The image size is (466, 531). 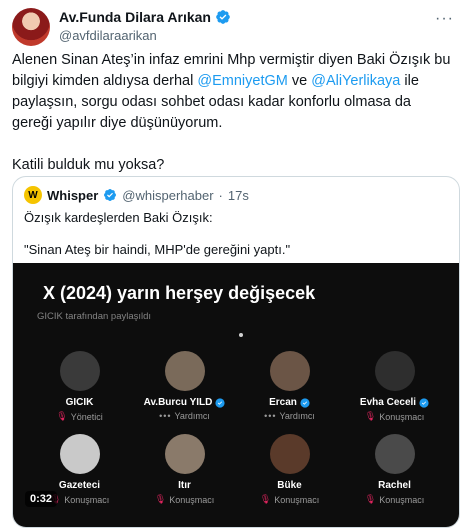 I want to click on participant-name-row: Av.Burcu YILD, so click(x=185, y=402).